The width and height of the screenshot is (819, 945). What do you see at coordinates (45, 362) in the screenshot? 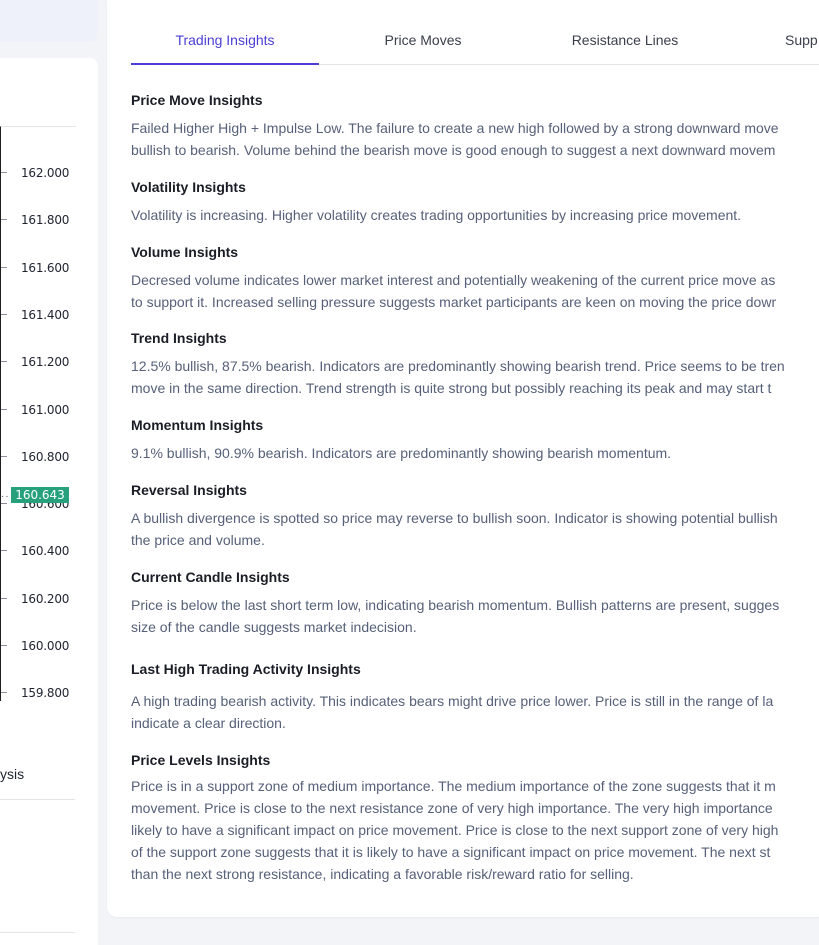
I see `price-tick-label: 161.200` at bounding box center [45, 362].